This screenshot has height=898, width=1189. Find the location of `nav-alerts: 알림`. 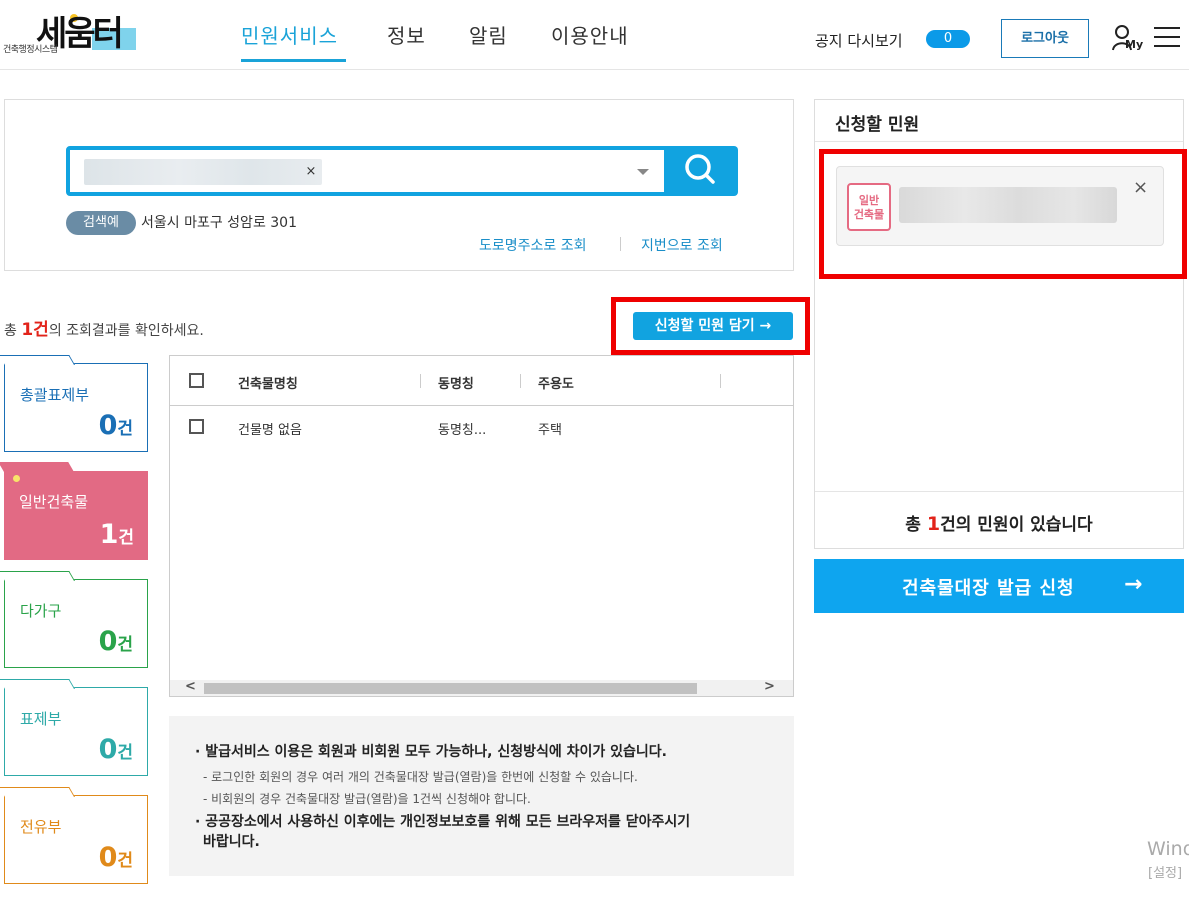

nav-alerts: 알림 is located at coordinates (488, 34).